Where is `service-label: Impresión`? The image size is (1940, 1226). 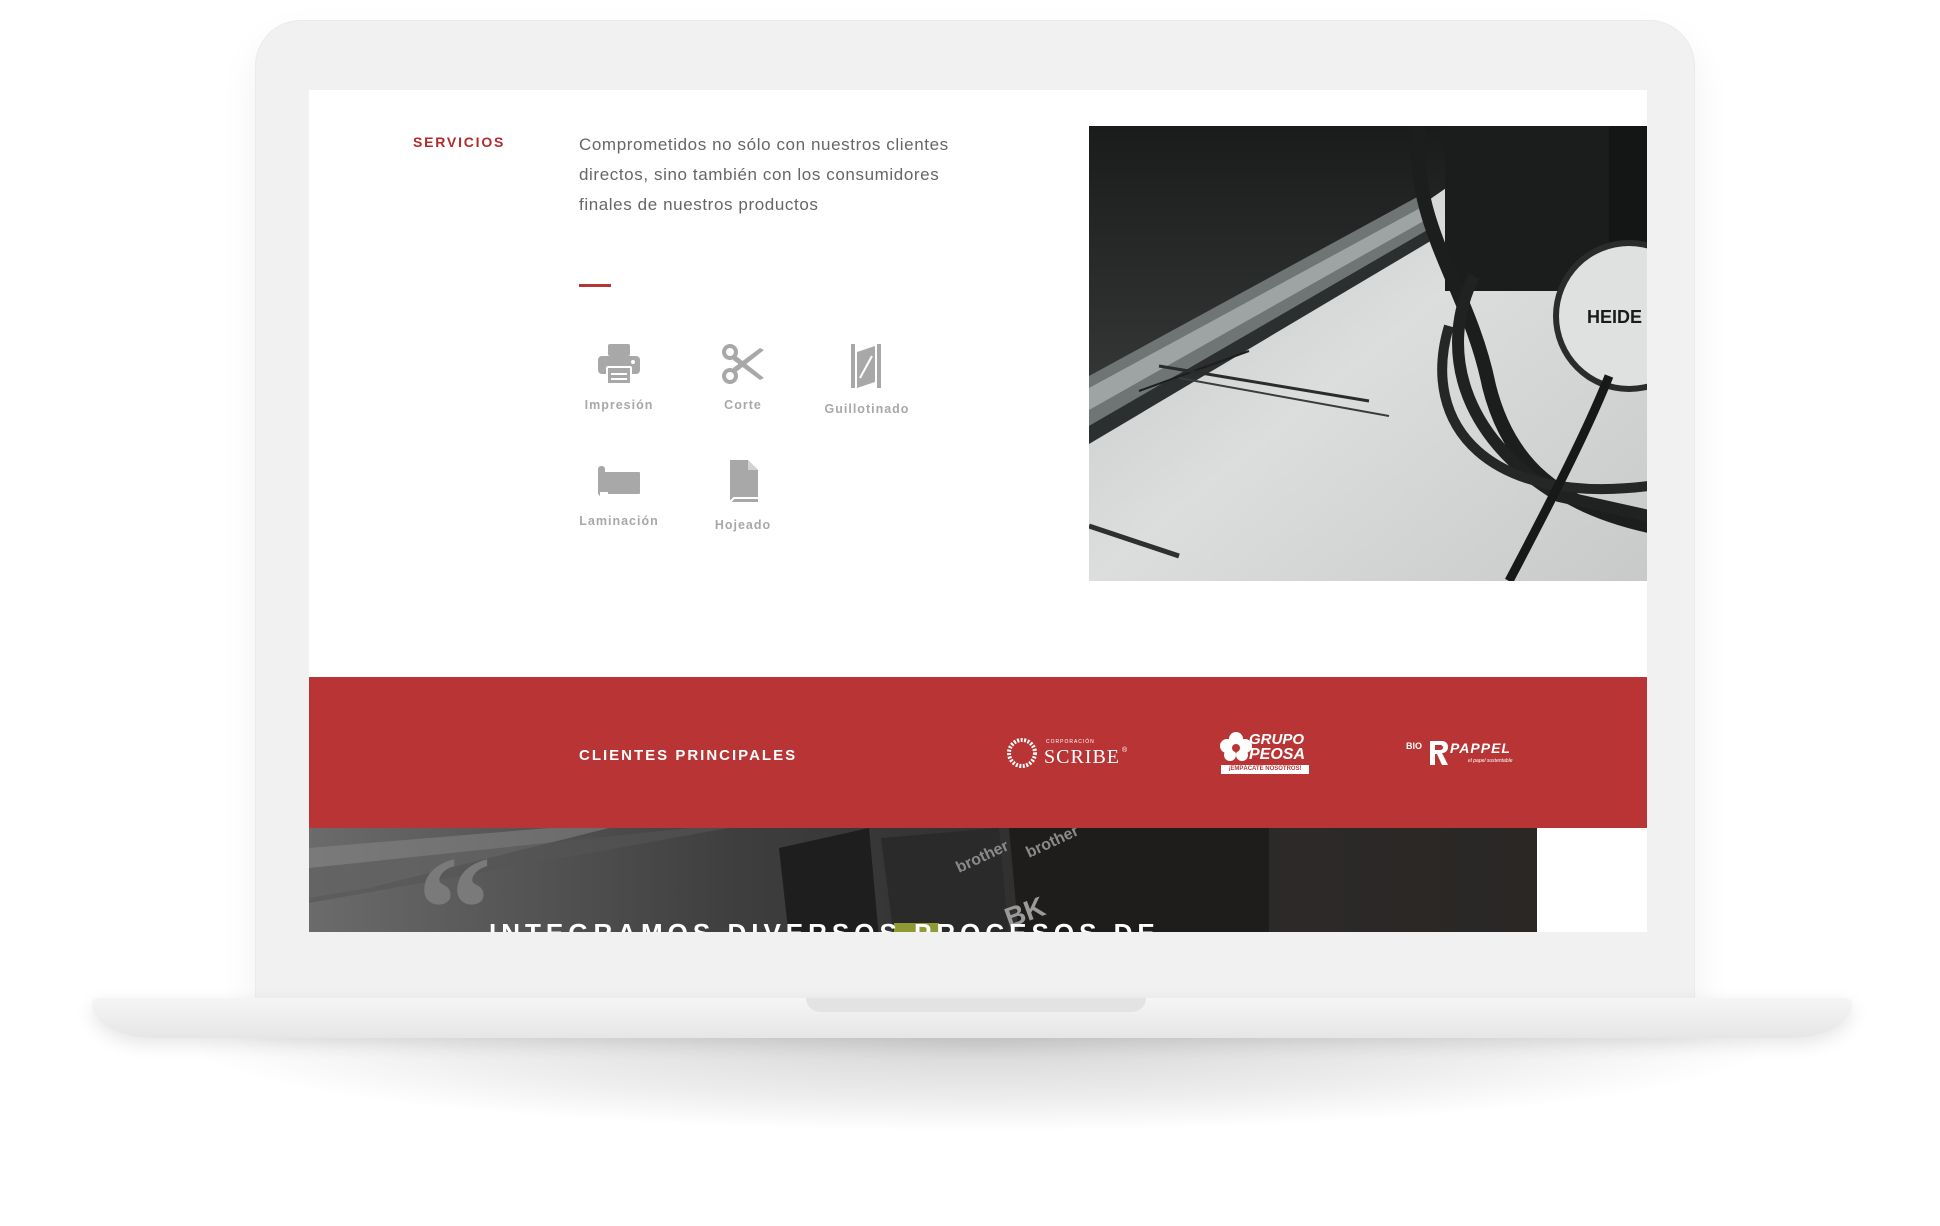 service-label: Impresión is located at coordinates (619, 405).